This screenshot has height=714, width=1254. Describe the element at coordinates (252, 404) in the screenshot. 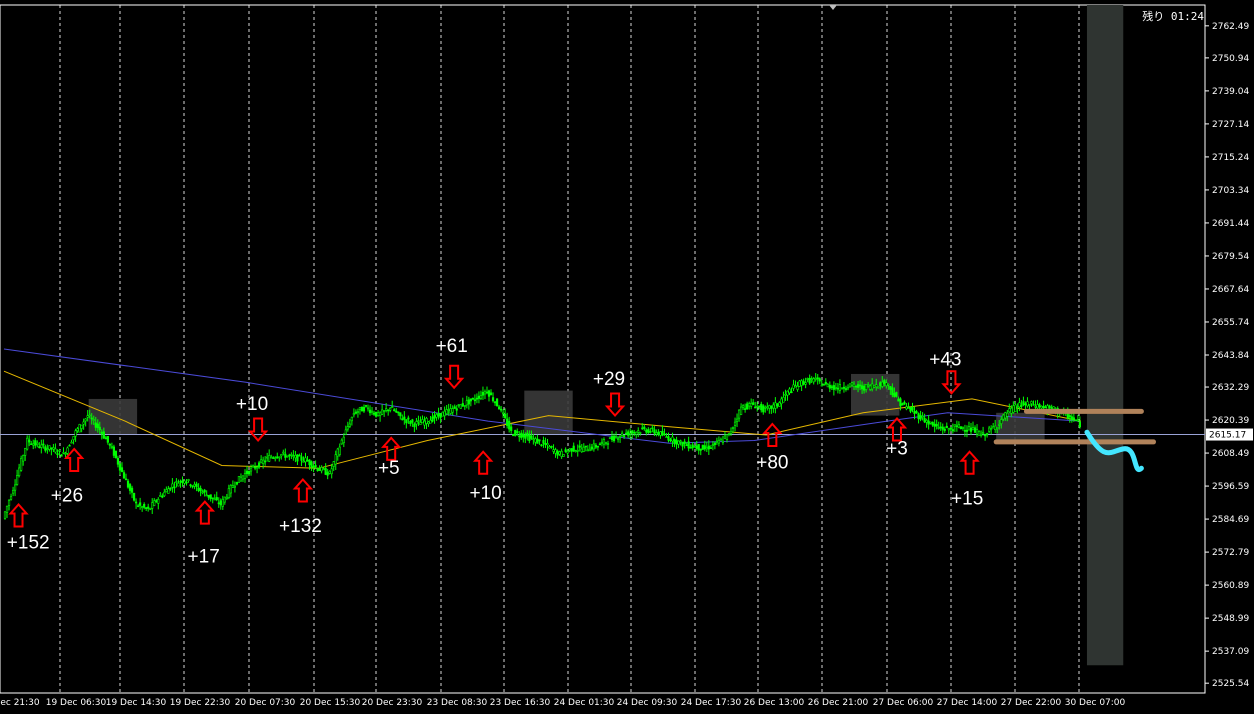

I see `profit-label: +10` at that location.